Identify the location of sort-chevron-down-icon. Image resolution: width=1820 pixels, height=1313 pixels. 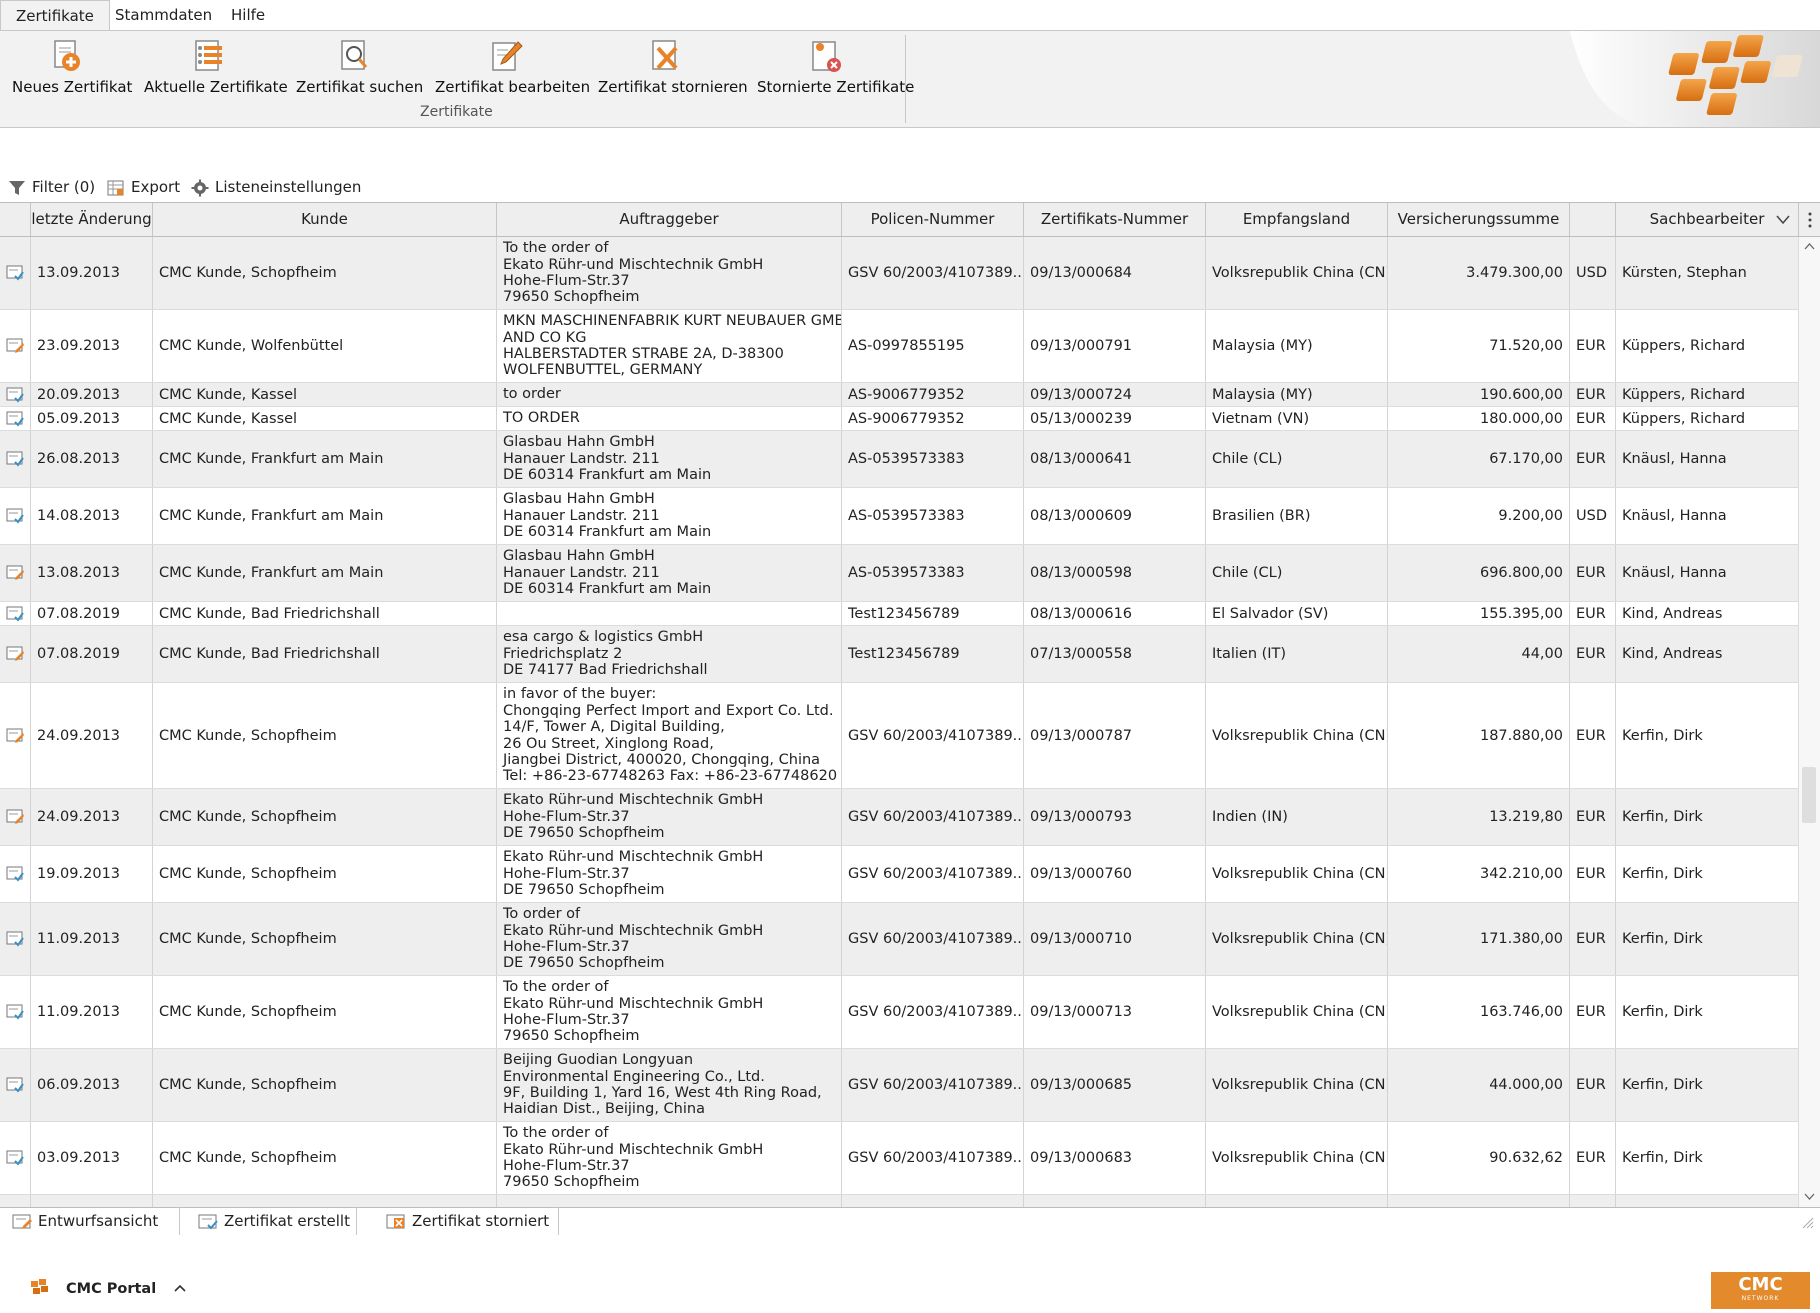
(1783, 220).